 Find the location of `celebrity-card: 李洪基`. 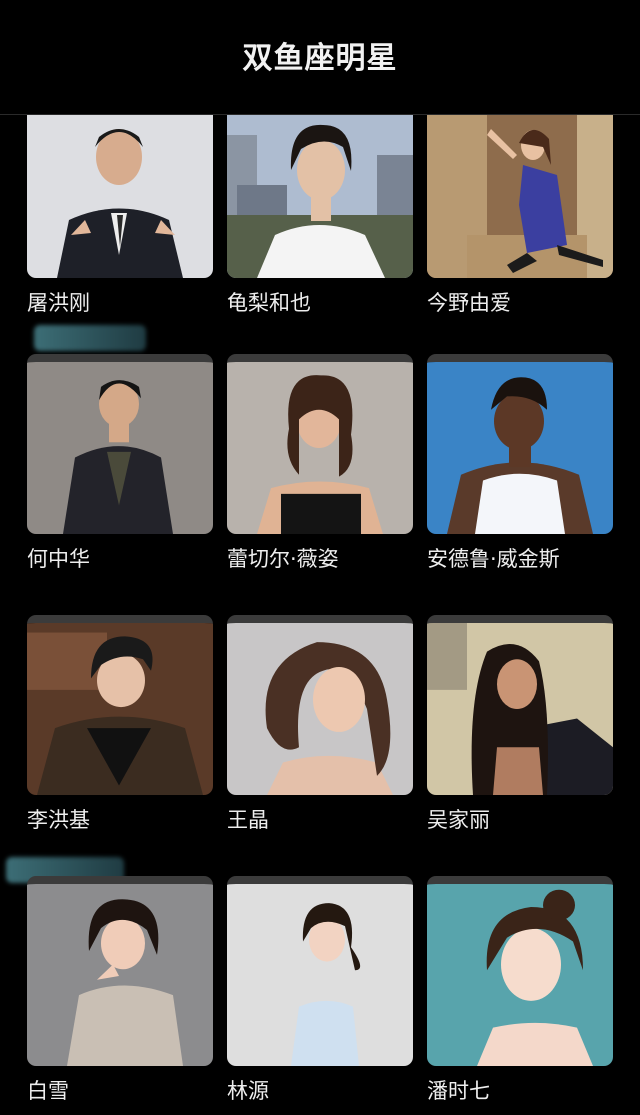

celebrity-card: 李洪基 is located at coordinates (120, 745).